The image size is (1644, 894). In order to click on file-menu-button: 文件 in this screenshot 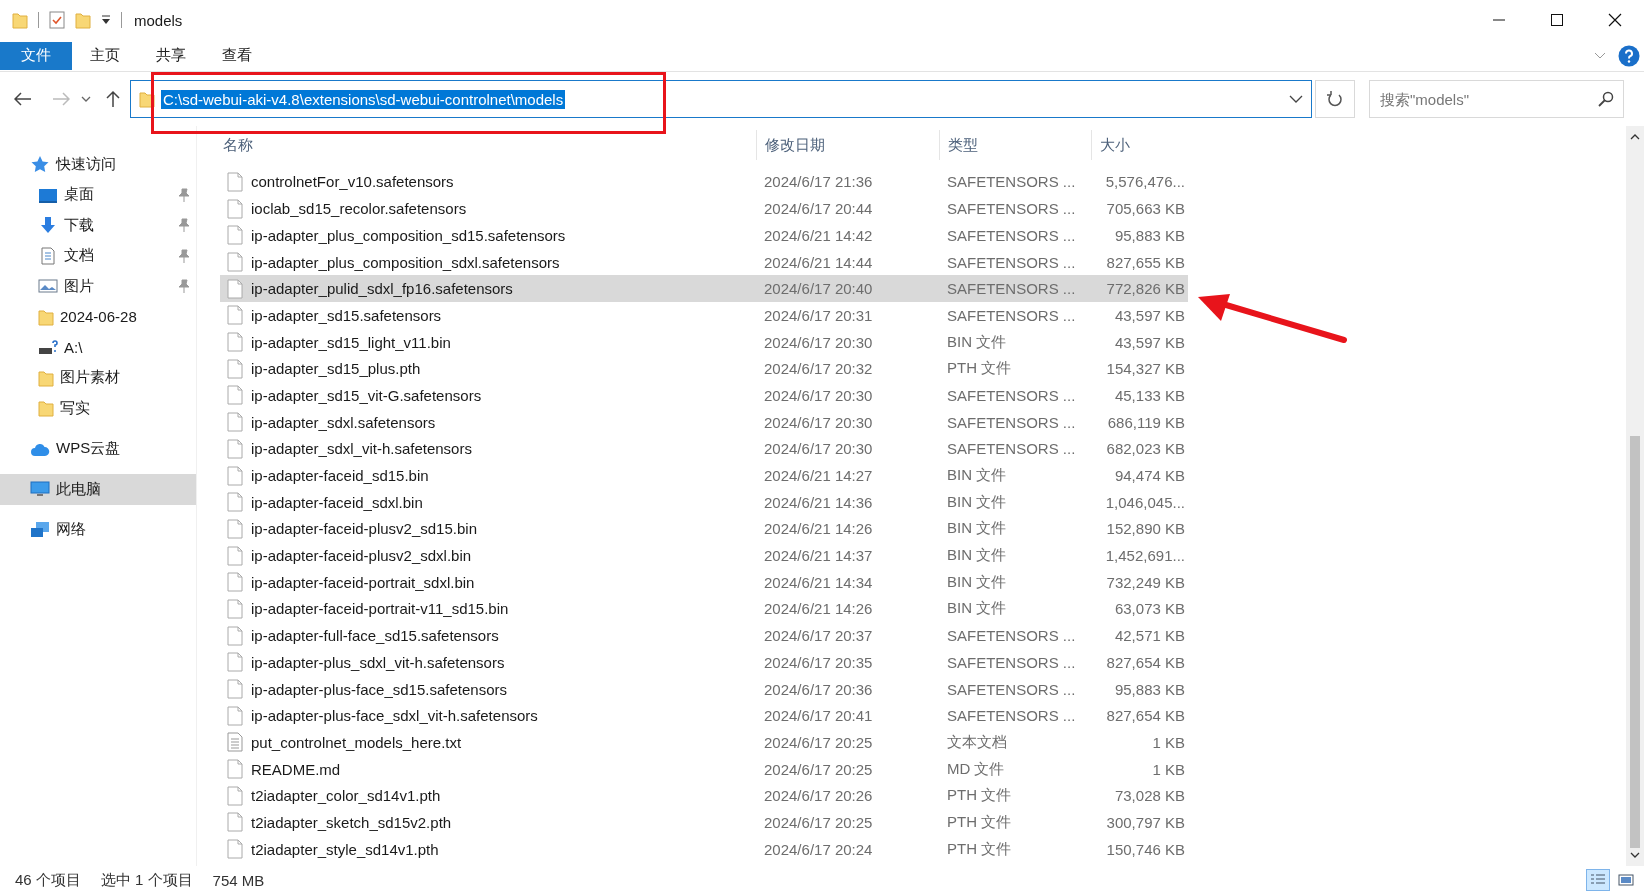, I will do `click(36, 55)`.